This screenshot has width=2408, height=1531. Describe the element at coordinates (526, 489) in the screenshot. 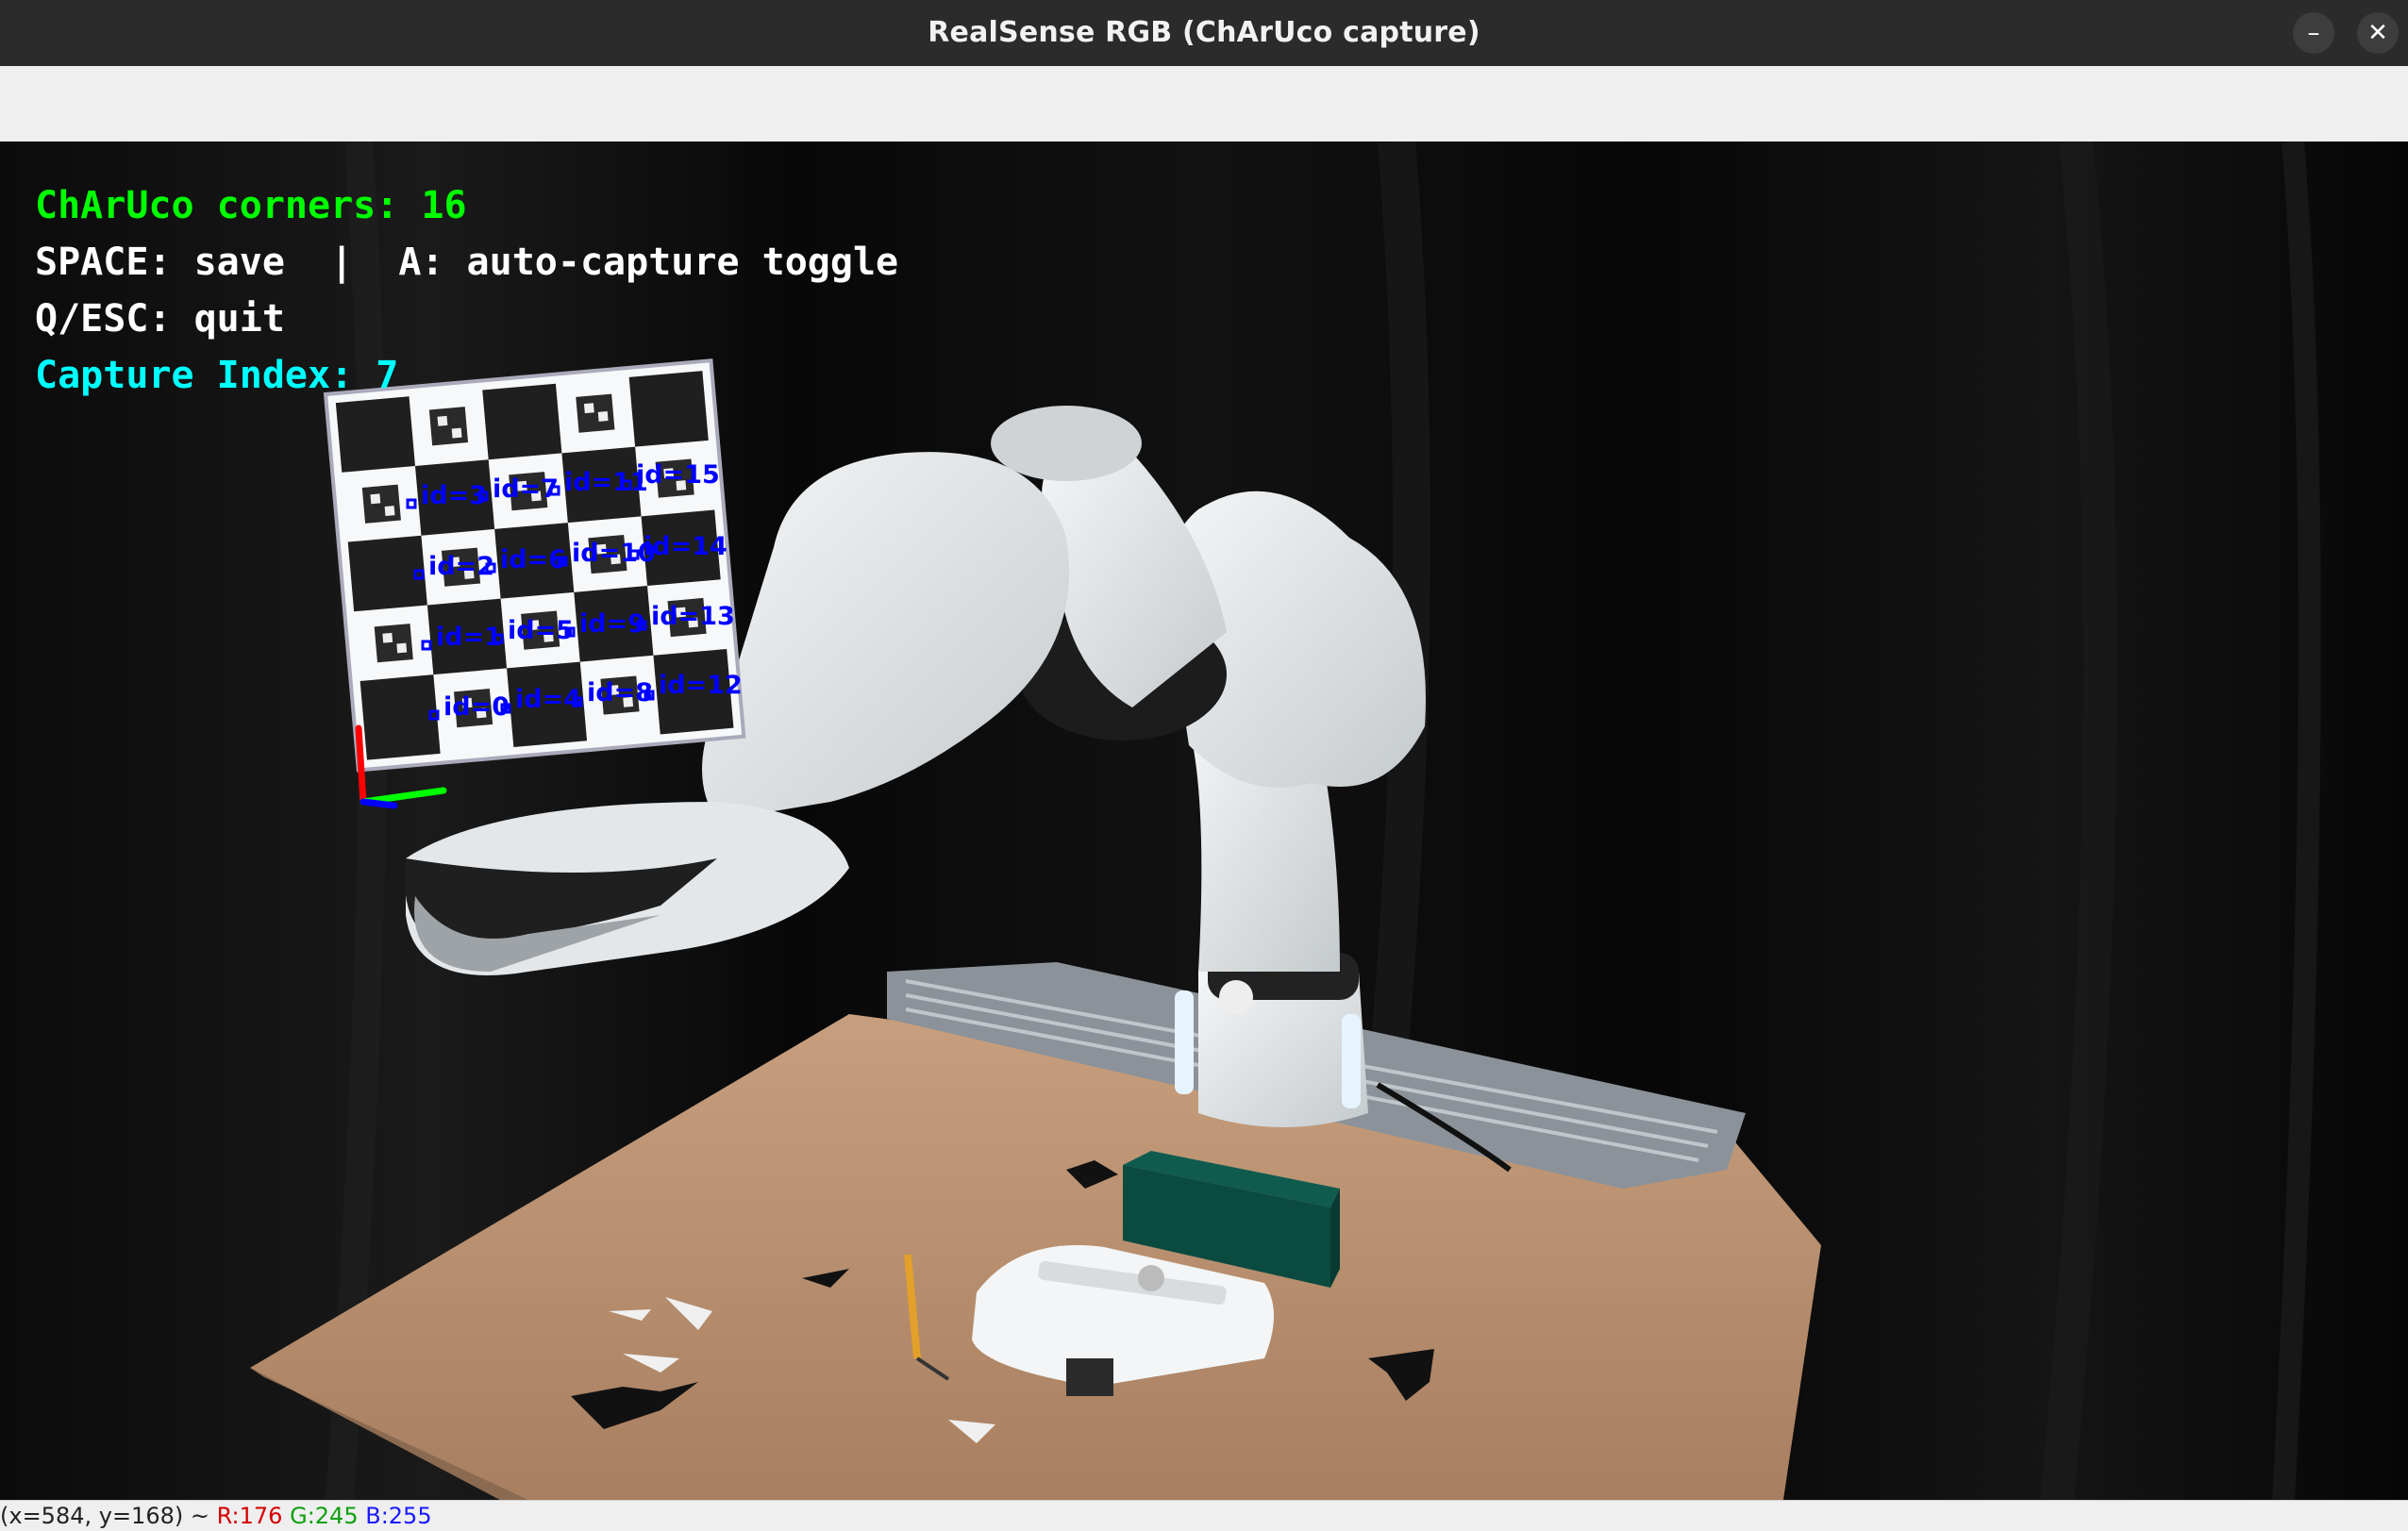

I see `corner-id-label: id=7` at that location.